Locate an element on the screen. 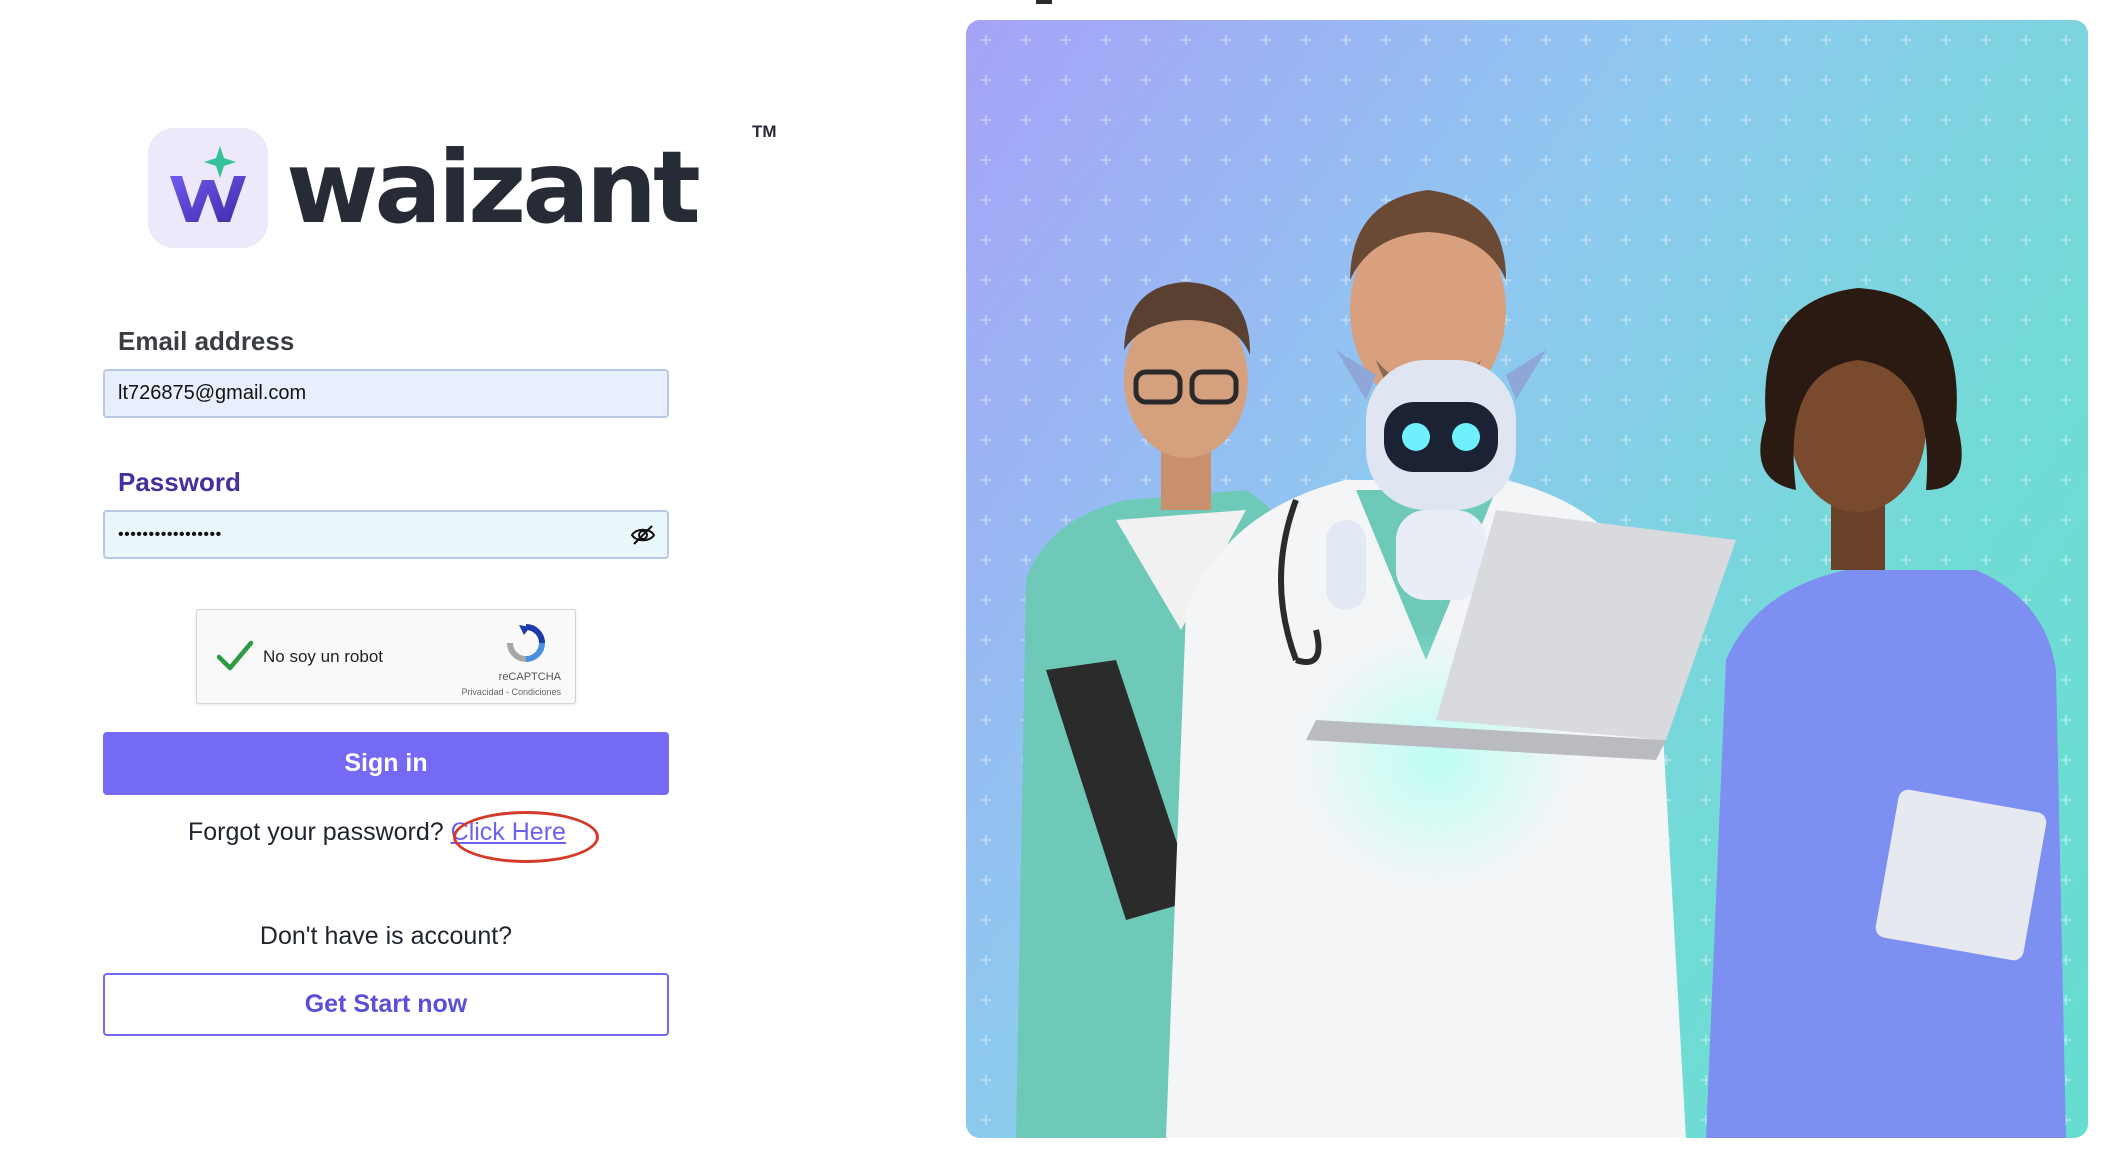 This screenshot has width=2102, height=1154. top-edge-marker is located at coordinates (1044, 2).